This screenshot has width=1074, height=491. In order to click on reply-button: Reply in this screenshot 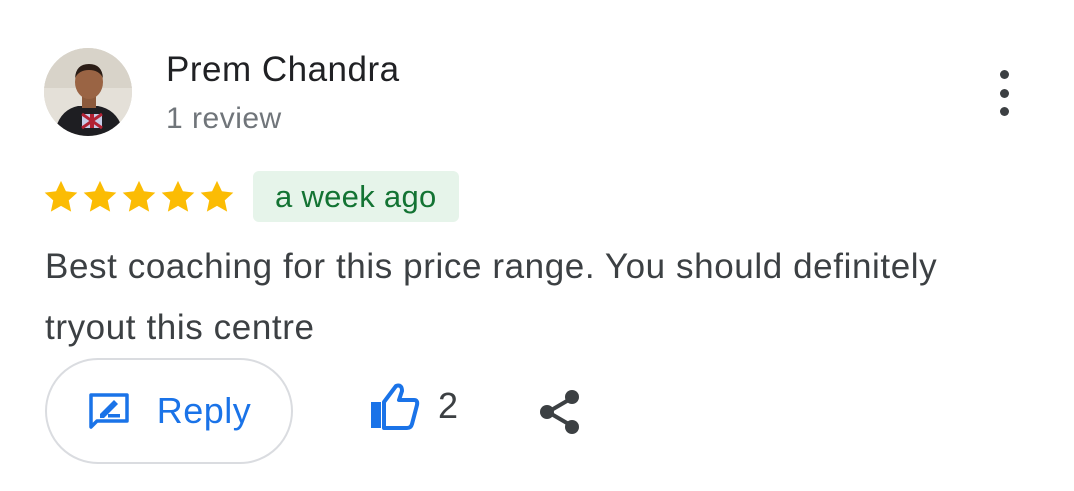, I will do `click(169, 411)`.